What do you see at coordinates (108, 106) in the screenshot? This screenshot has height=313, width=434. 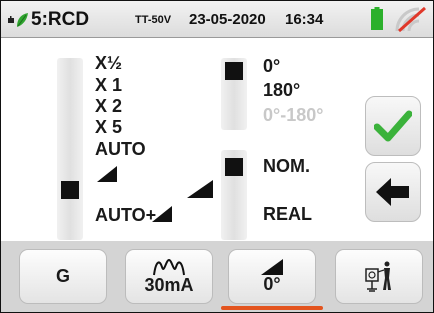 I see `multiplier-option-x2: X 2` at bounding box center [108, 106].